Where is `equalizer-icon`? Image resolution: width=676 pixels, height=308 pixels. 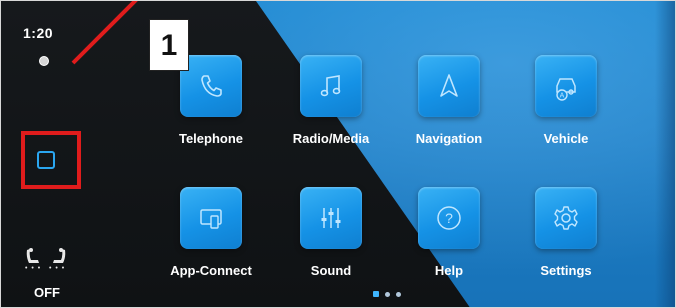
equalizer-icon is located at coordinates (331, 218).